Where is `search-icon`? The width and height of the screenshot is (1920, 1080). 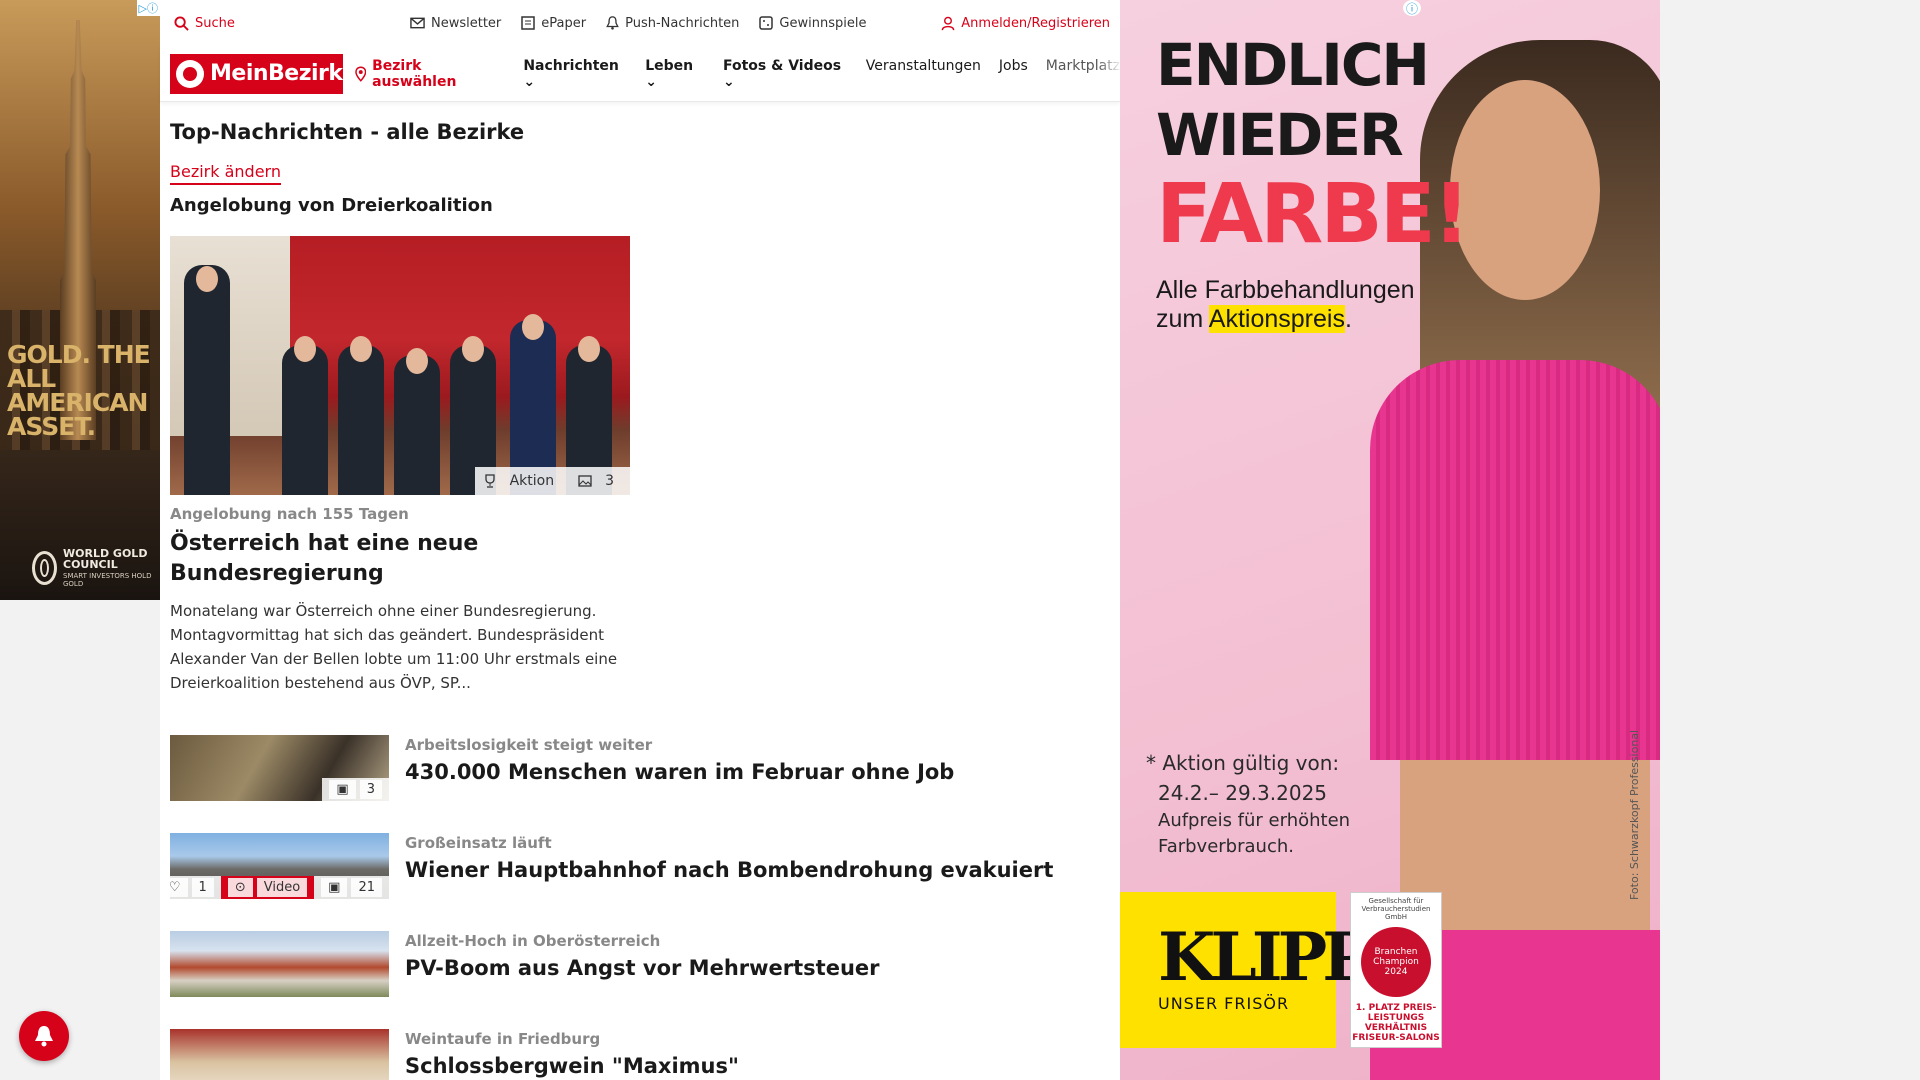
search-icon is located at coordinates (181, 23).